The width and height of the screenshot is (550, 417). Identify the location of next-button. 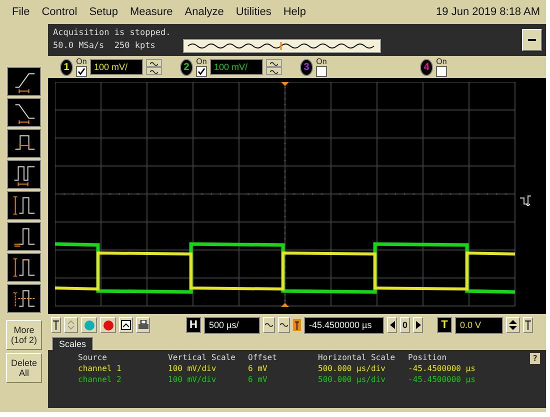
(418, 325).